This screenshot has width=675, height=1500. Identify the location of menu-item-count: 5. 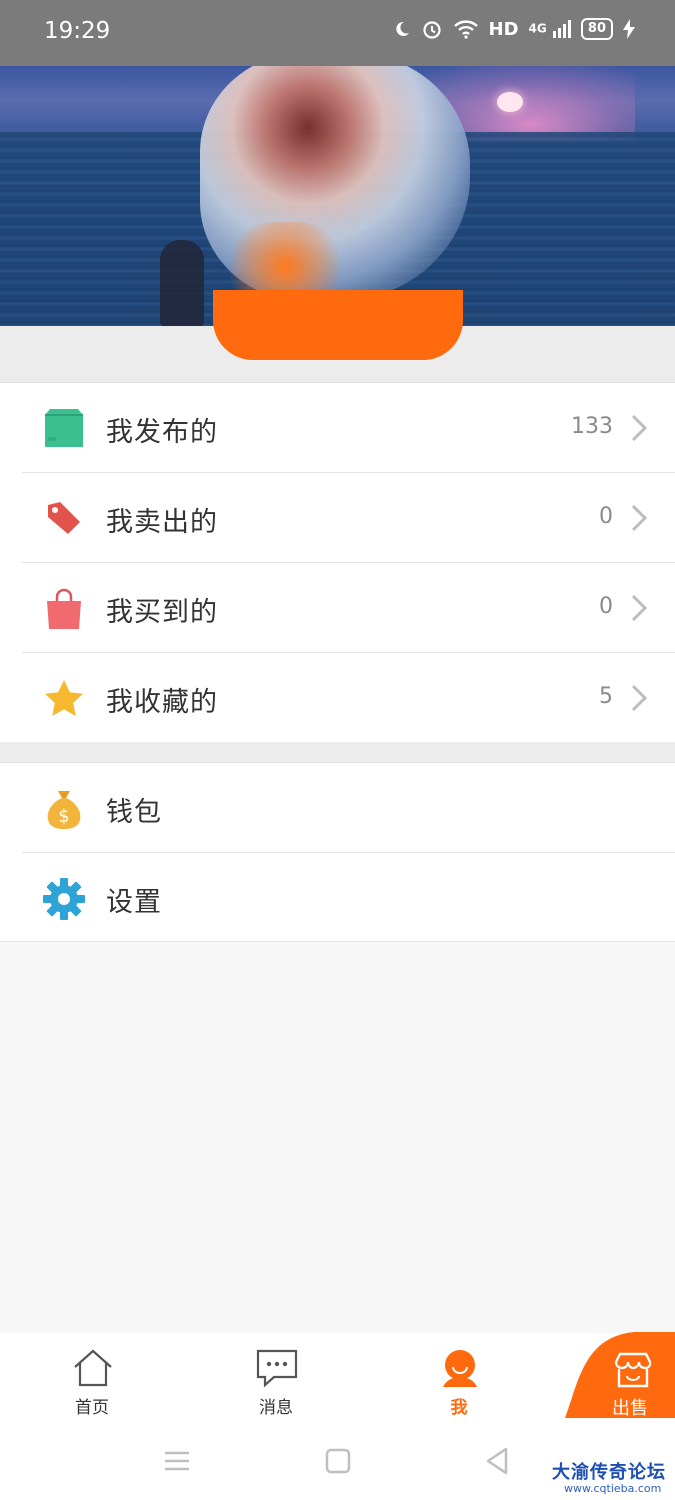
(606, 696).